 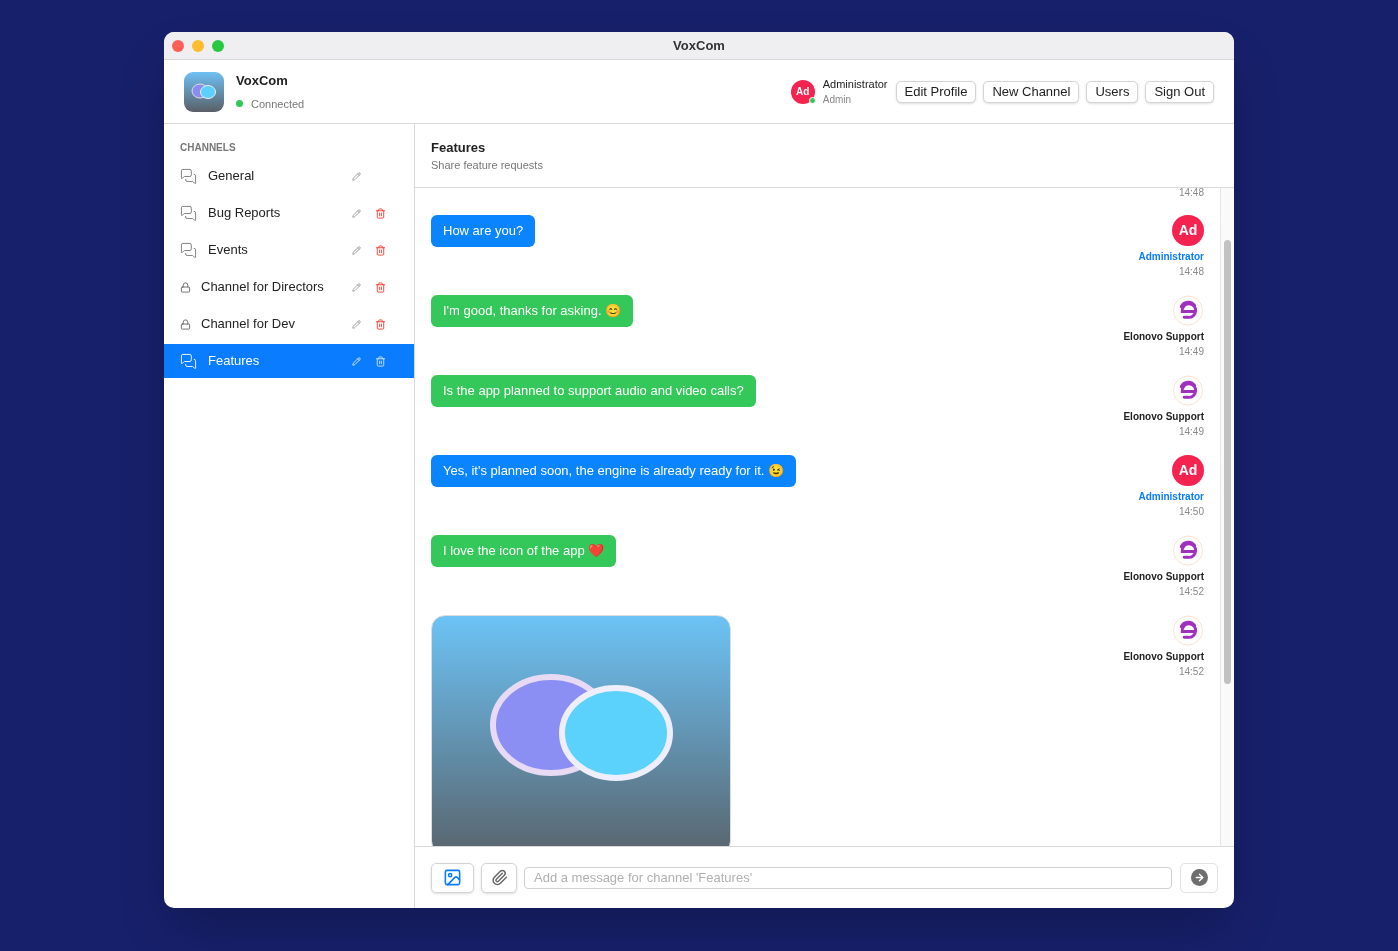 I want to click on channel-item: Channel for Directors, so click(x=289, y=287).